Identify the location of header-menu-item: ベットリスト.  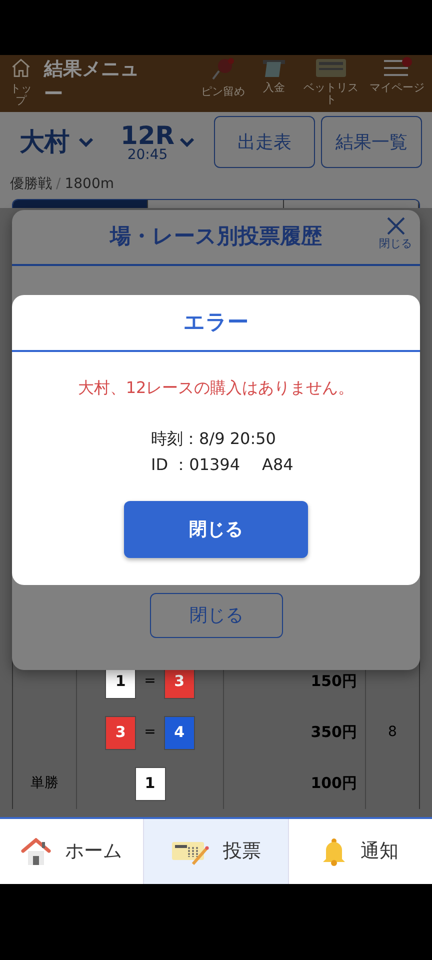
(331, 81).